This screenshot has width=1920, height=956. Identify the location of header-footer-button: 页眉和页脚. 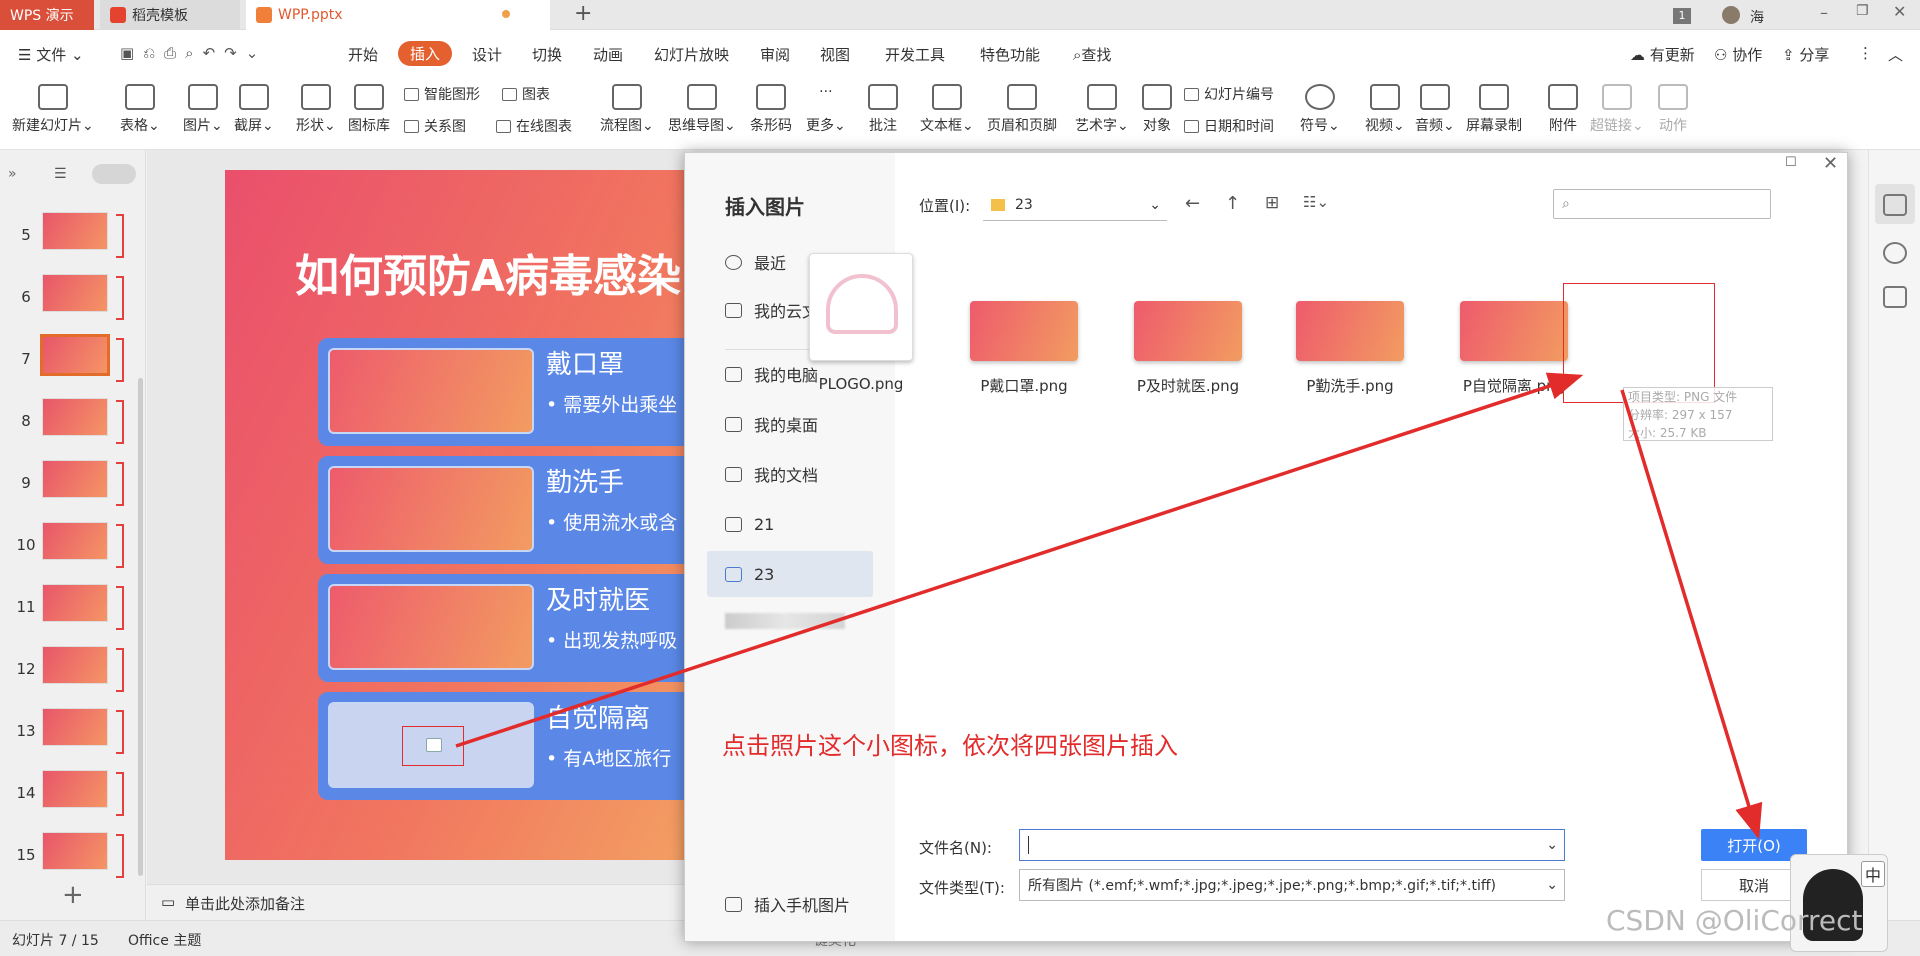
(1022, 108).